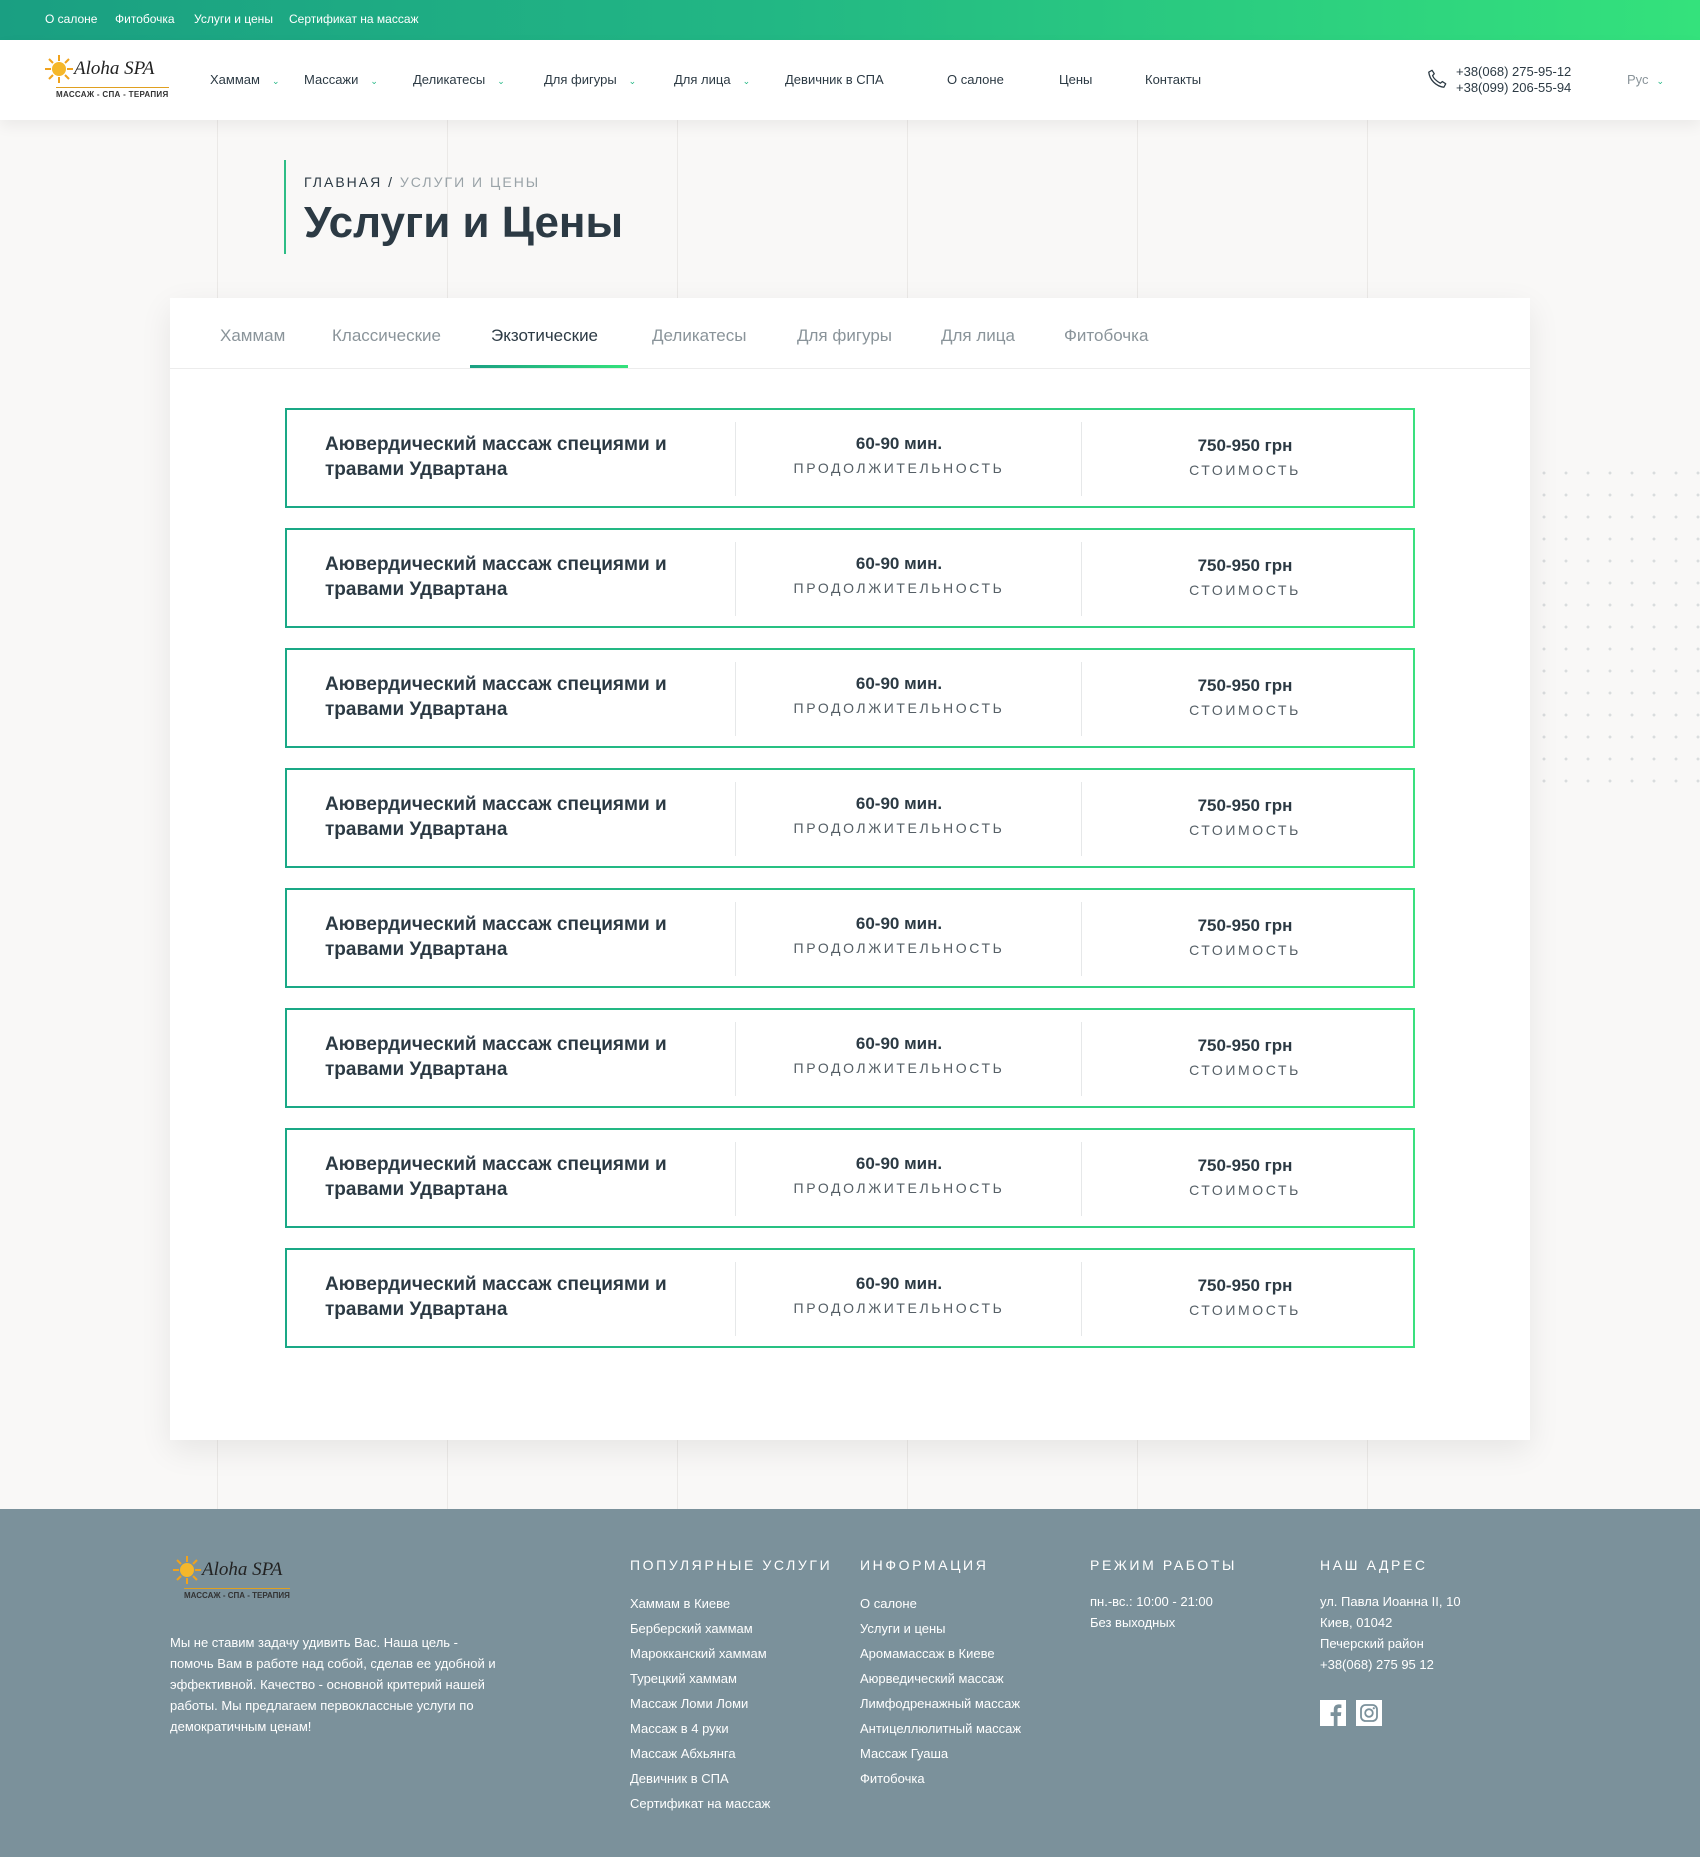 The image size is (1700, 1857). What do you see at coordinates (731, 1753) in the screenshot?
I see `footer-link: Массаж Абхьянга` at bounding box center [731, 1753].